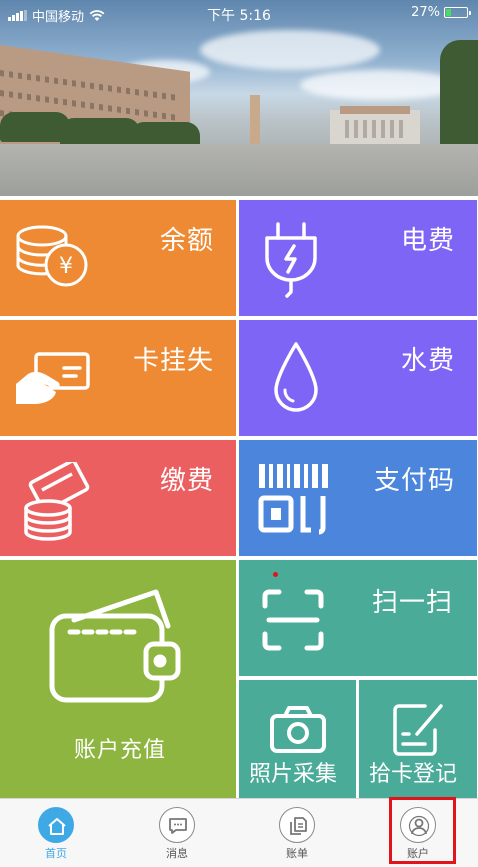  I want to click on balance-tile: ¥ 余额, so click(118, 258).